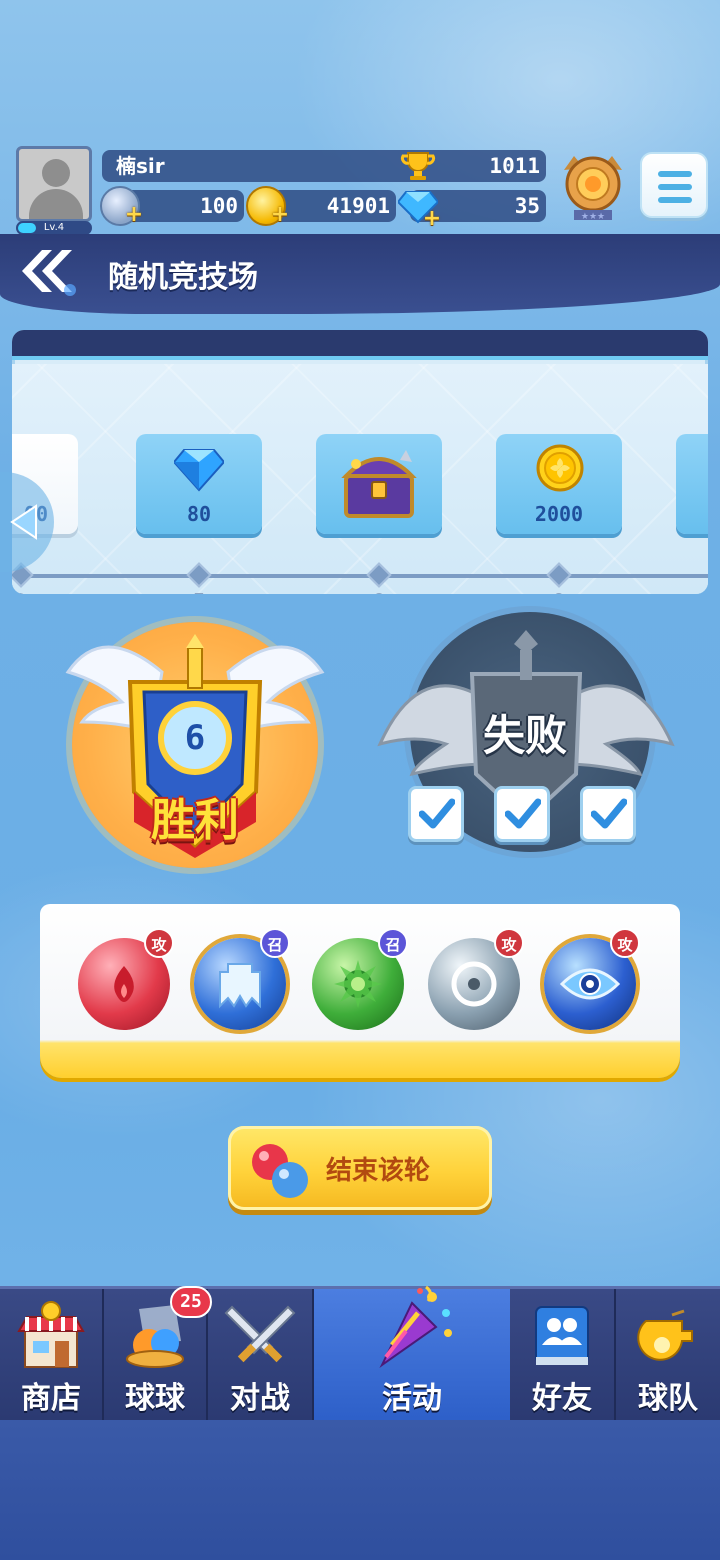  I want to click on level-badge: Lv.4, so click(54, 228).